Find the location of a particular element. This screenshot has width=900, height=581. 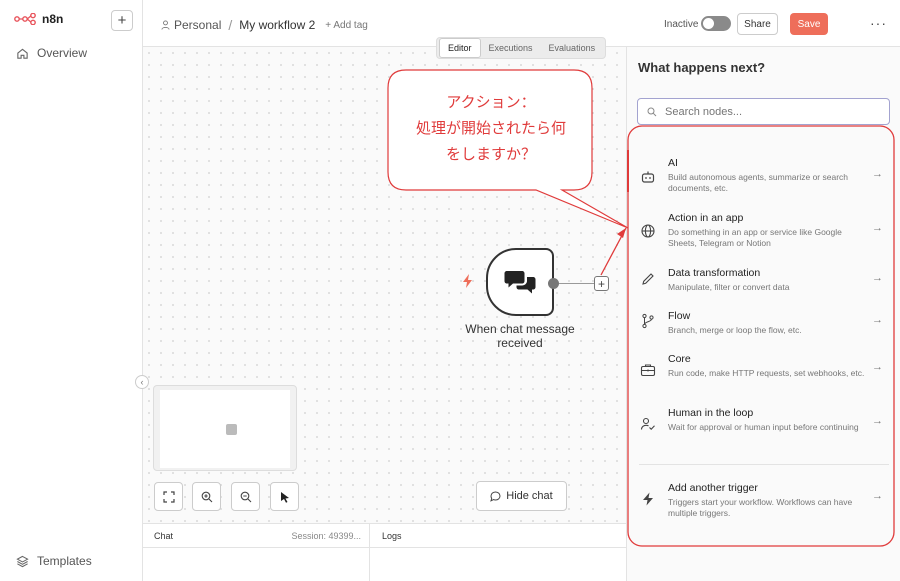

breadcrumb: Personal / My workflow 2 + Add tag is located at coordinates (264, 25).